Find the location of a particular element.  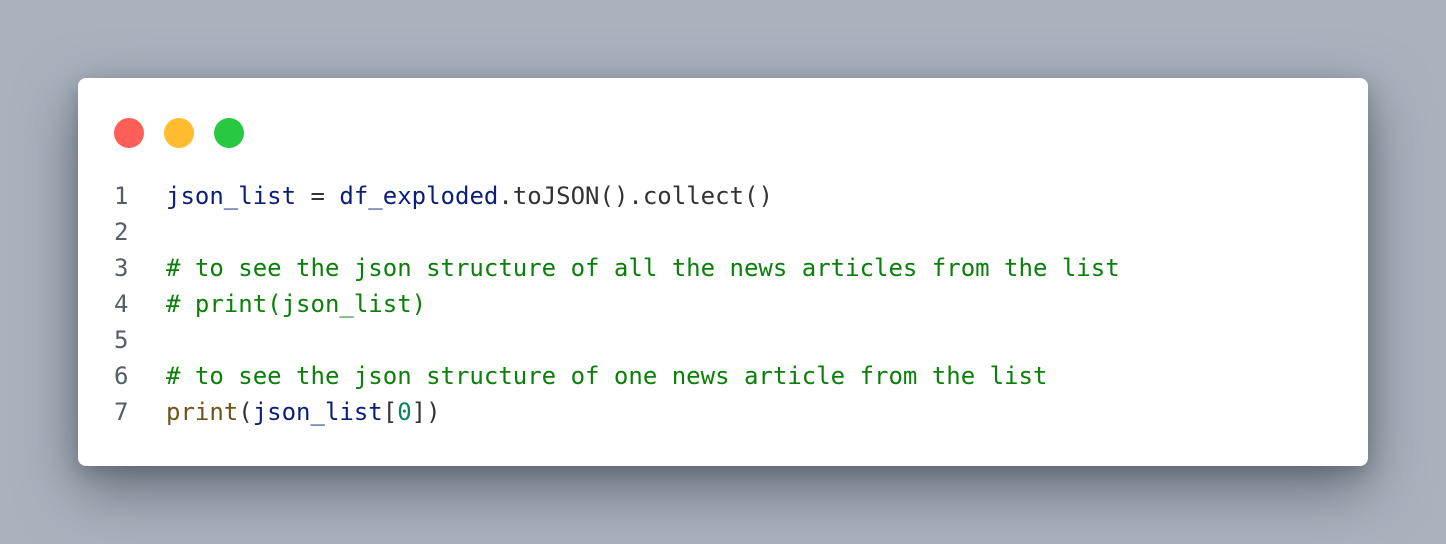

line-number: 3 is located at coordinates (121, 268).